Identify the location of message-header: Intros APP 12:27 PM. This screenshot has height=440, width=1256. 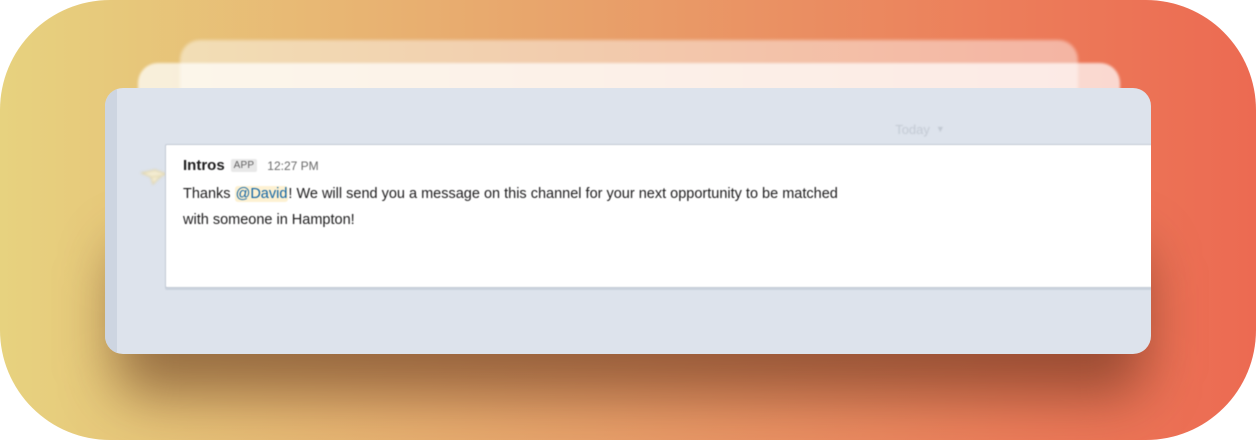
(251, 165).